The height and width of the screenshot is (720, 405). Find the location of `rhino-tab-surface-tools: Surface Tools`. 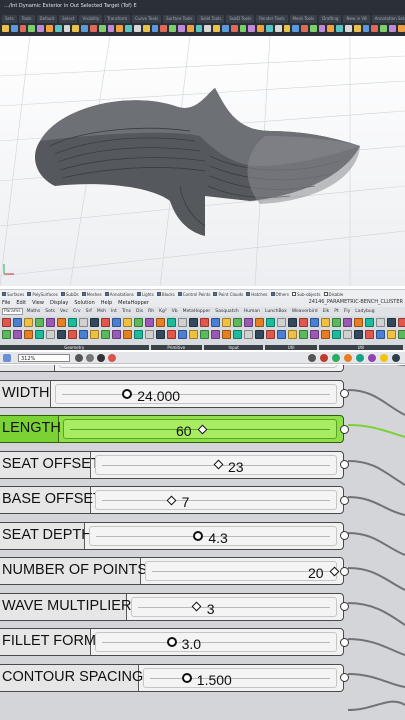

rhino-tab-surface-tools: Surface Tools is located at coordinates (179, 19).